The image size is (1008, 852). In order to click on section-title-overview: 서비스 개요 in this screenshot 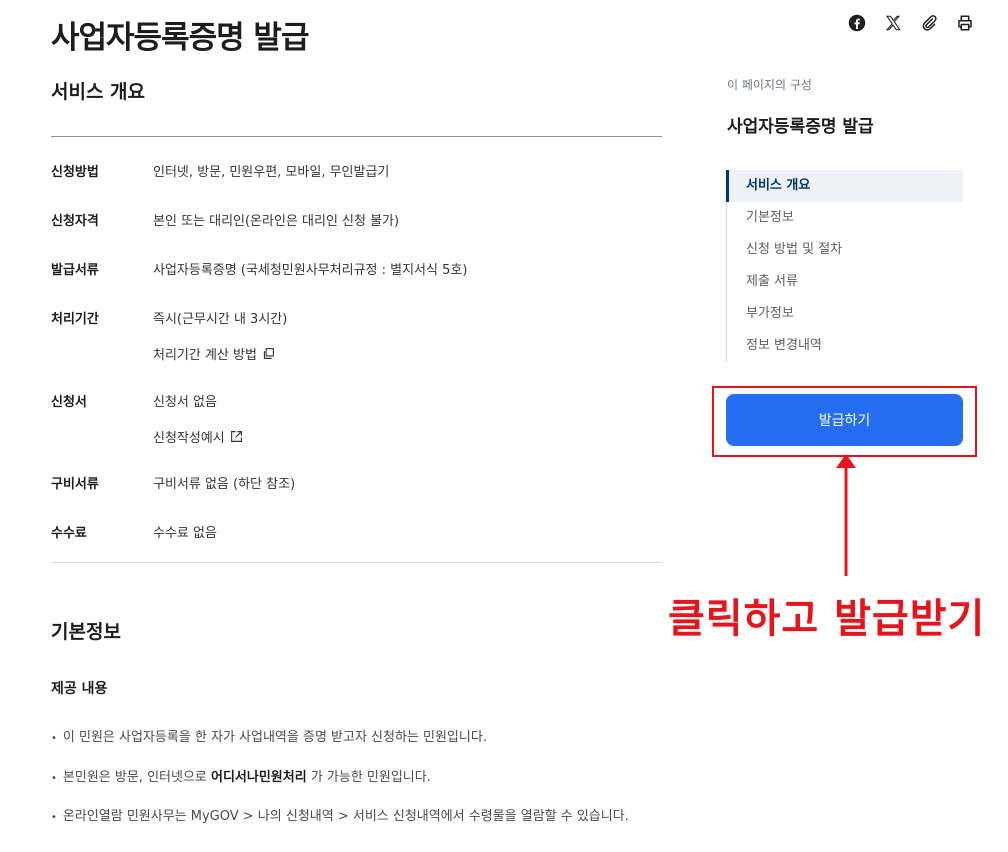, I will do `click(98, 92)`.